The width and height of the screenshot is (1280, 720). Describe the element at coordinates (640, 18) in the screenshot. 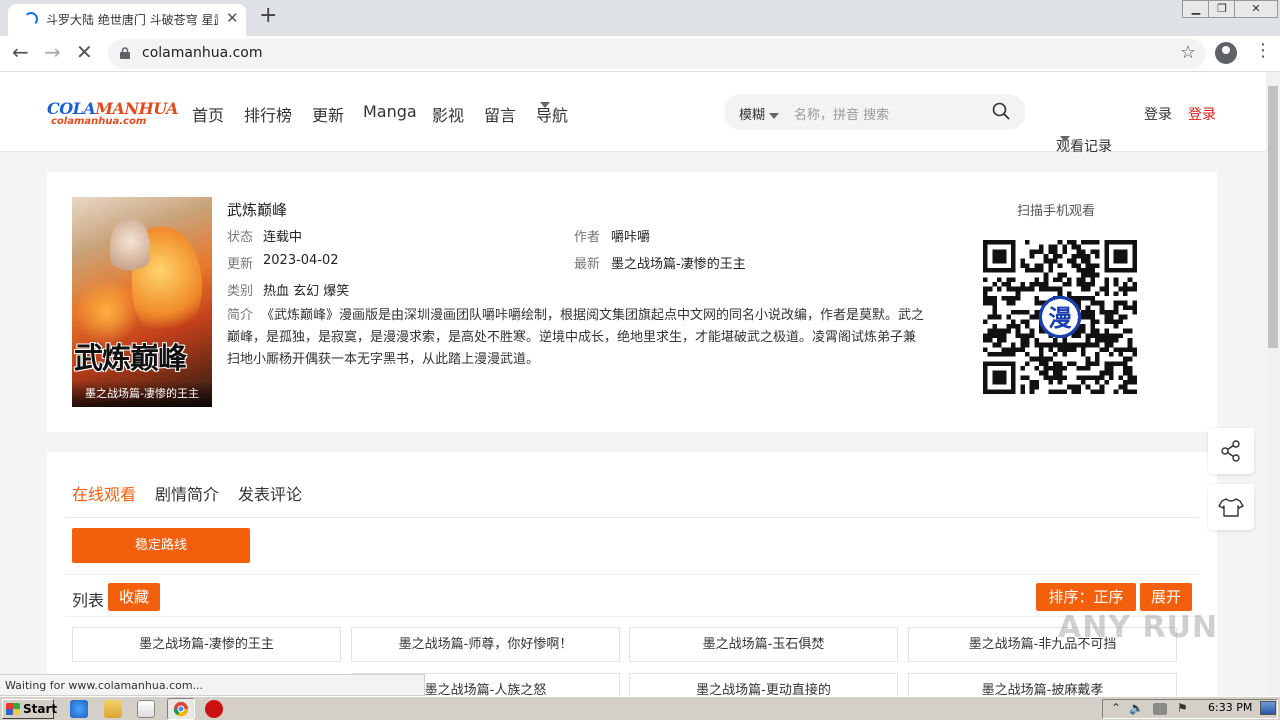

I see `browser-tab-strip: 斗罗大陆 绝世唐门 斗破苍穹 星武神 ✕ + ▁ ❐ ✕` at that location.